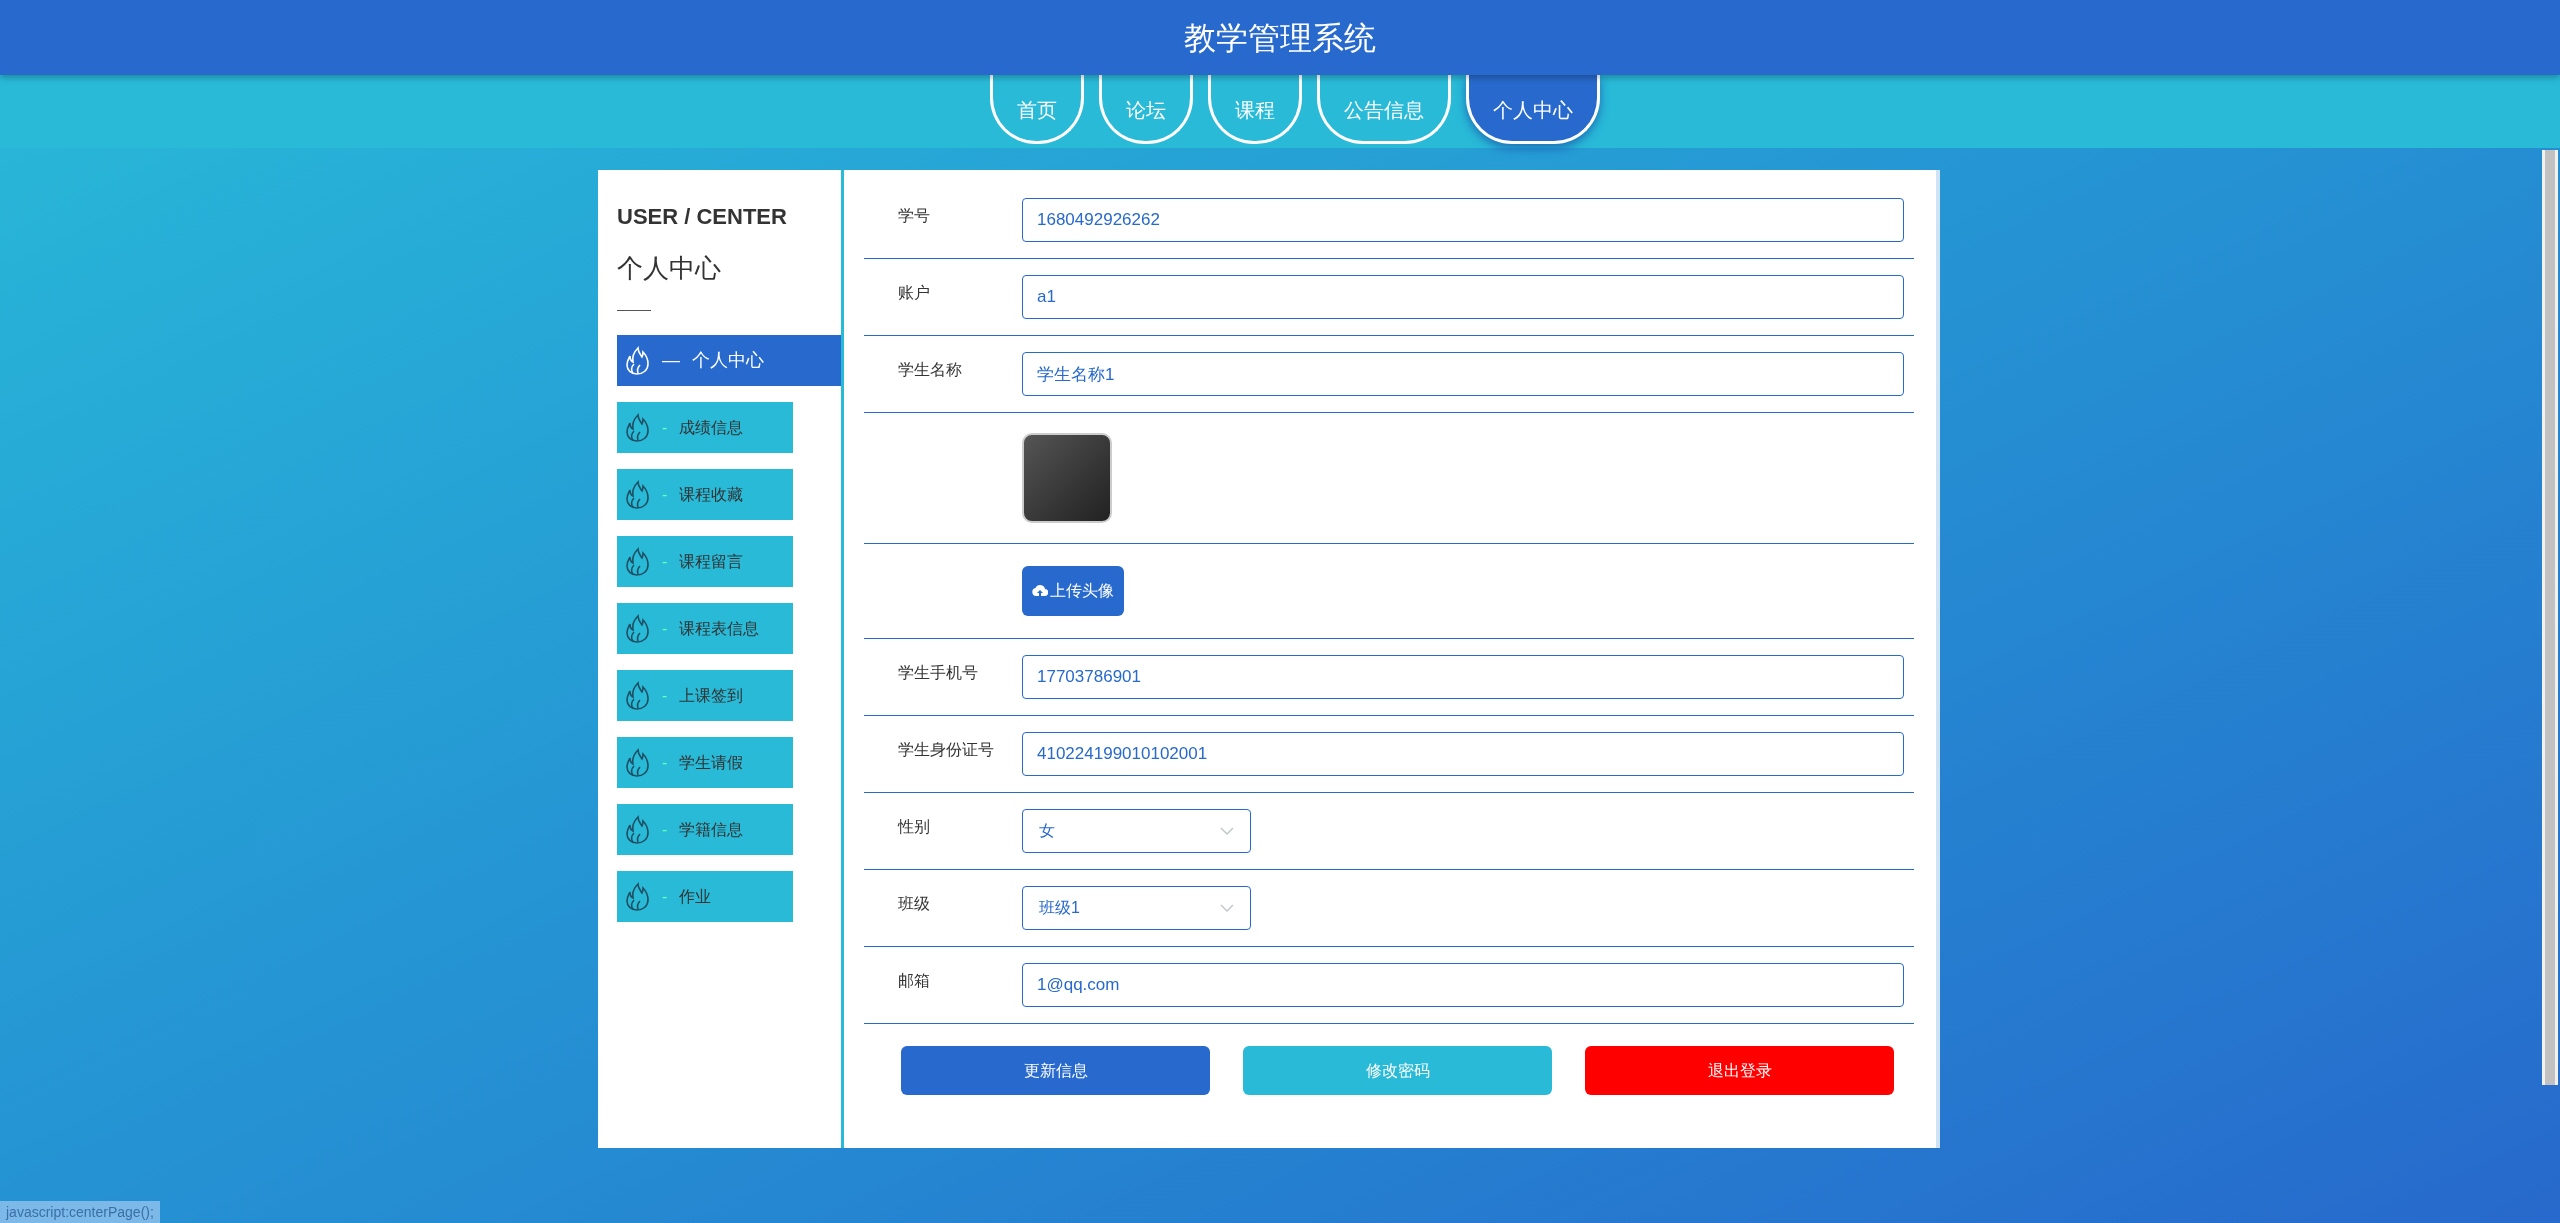 The image size is (2560, 1223). I want to click on sidebar-item: - 学生请假, so click(705, 762).